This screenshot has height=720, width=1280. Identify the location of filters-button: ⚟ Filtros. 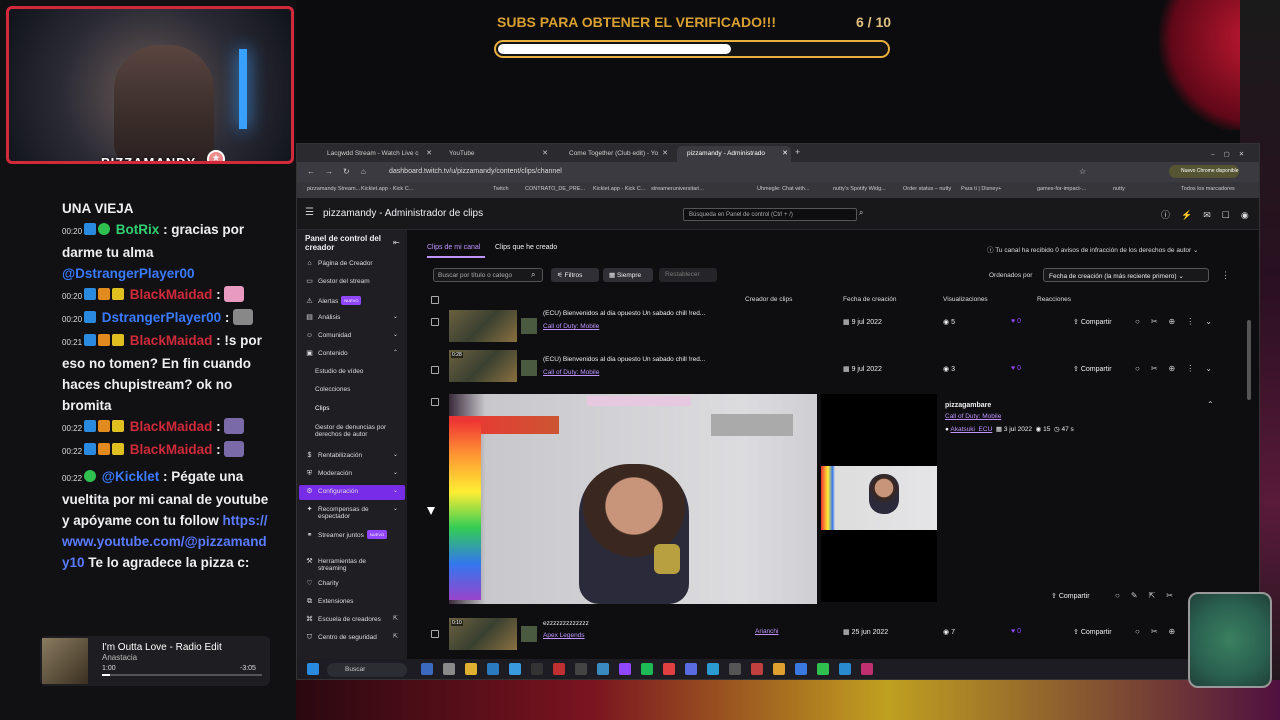
(575, 275).